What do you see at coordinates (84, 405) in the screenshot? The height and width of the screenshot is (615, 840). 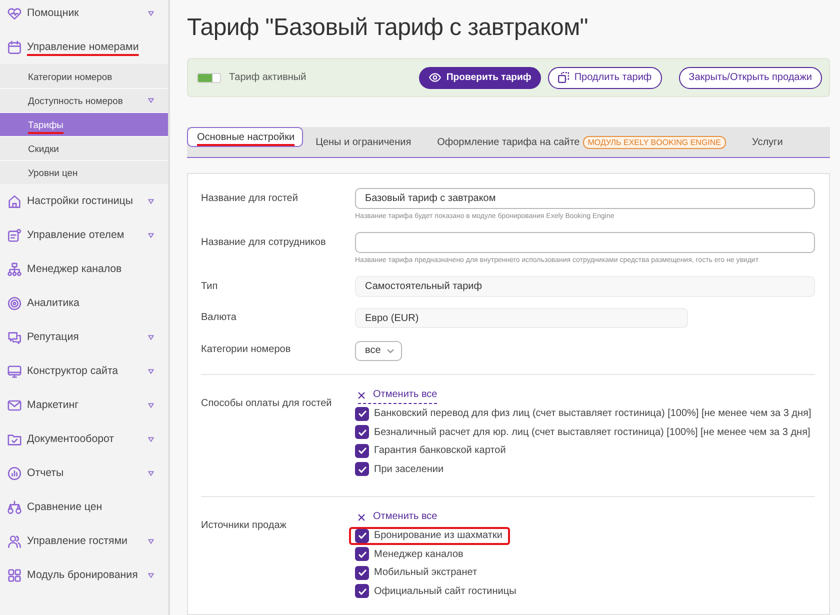 I see `sidebar-item: Маркетинг` at bounding box center [84, 405].